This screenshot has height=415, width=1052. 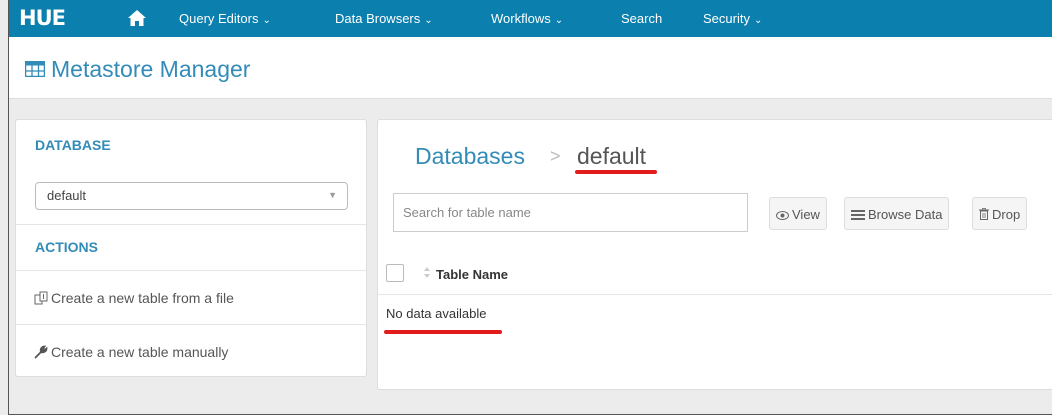 What do you see at coordinates (35, 69) in the screenshot?
I see `table-grid-icon` at bounding box center [35, 69].